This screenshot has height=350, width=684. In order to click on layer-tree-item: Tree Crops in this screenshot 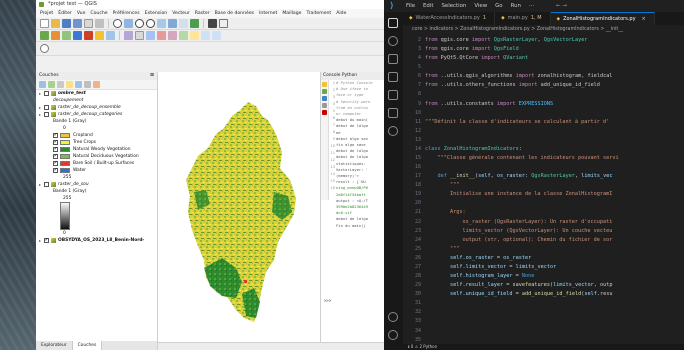, I will do `click(96, 142)`.